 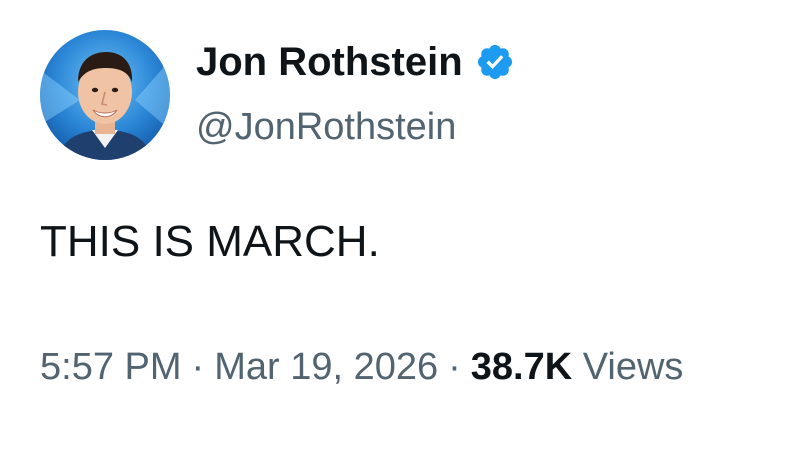 What do you see at coordinates (633, 367) in the screenshot?
I see `views-label: Views` at bounding box center [633, 367].